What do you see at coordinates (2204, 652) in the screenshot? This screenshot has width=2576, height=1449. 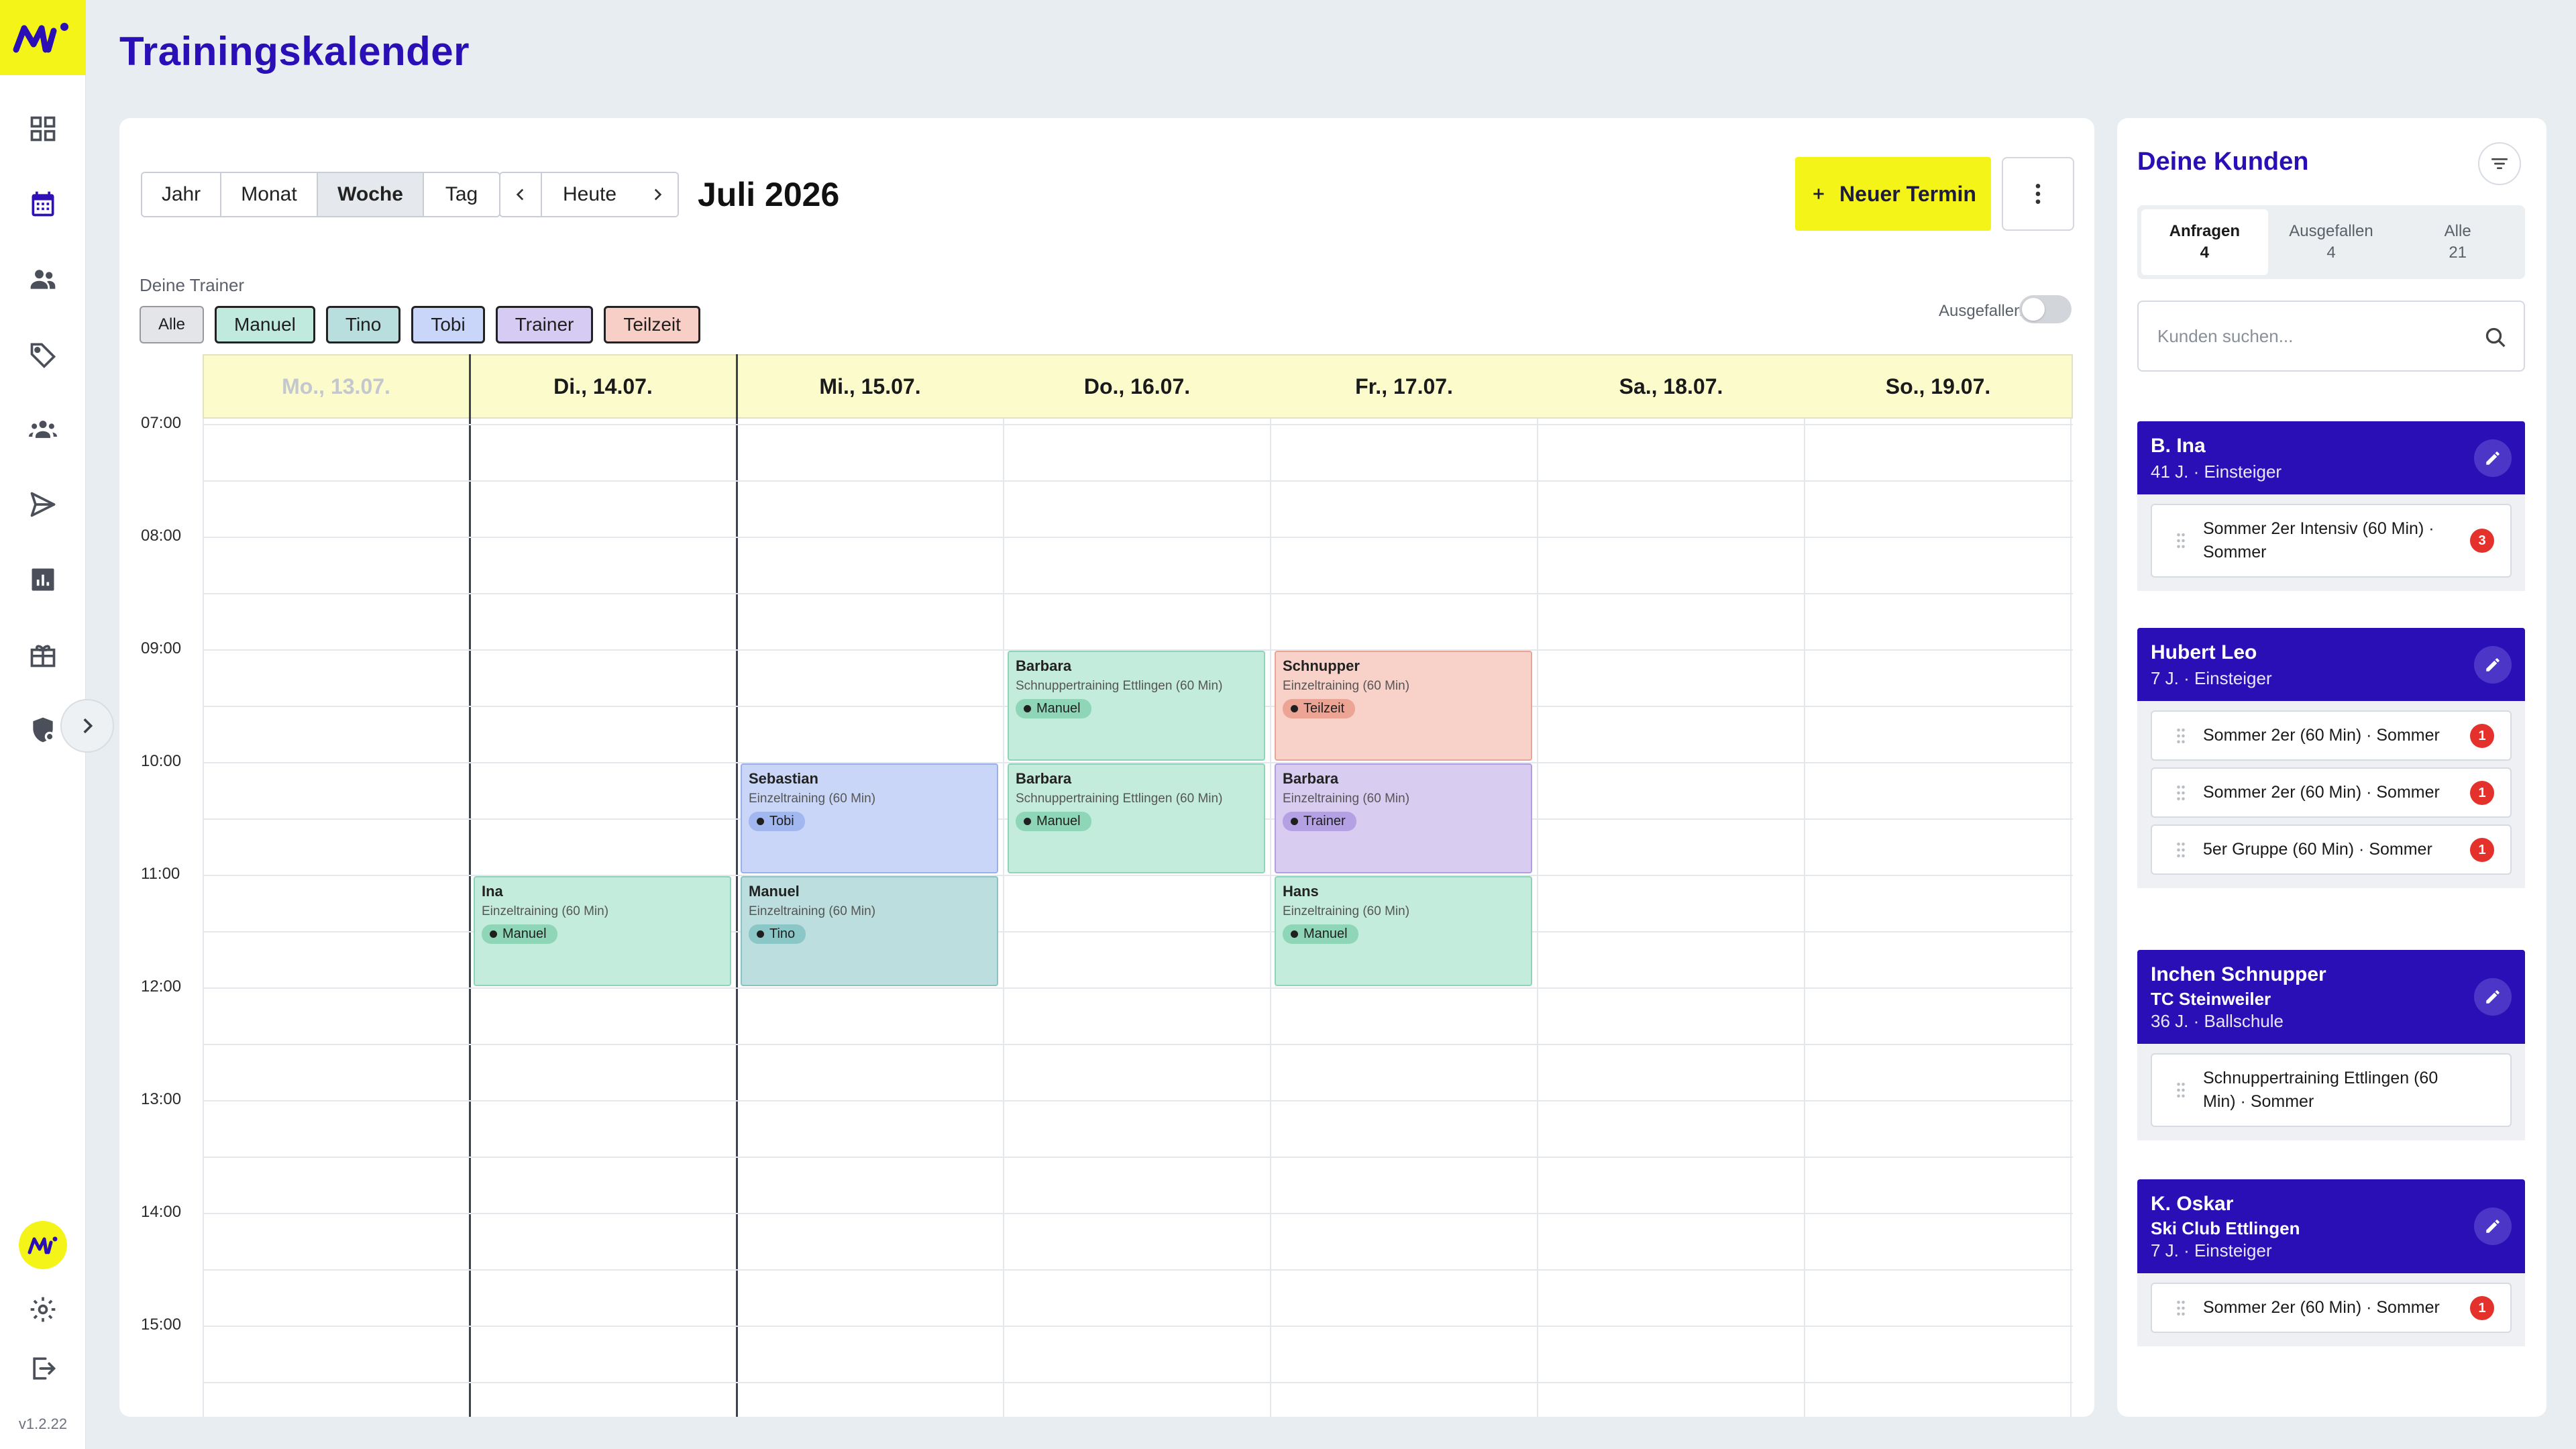 I see `customer-name: Hubert Leo` at bounding box center [2204, 652].